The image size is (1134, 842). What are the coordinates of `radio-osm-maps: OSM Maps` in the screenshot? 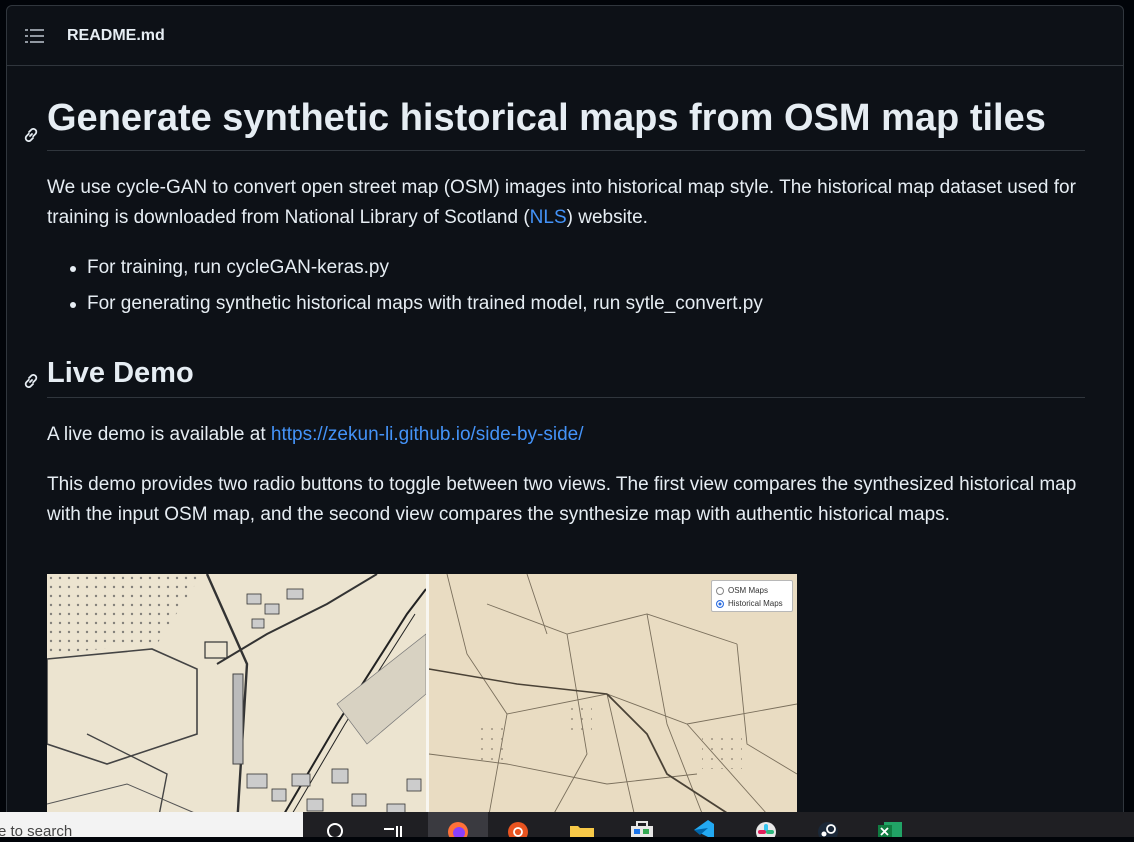 It's located at (752, 590).